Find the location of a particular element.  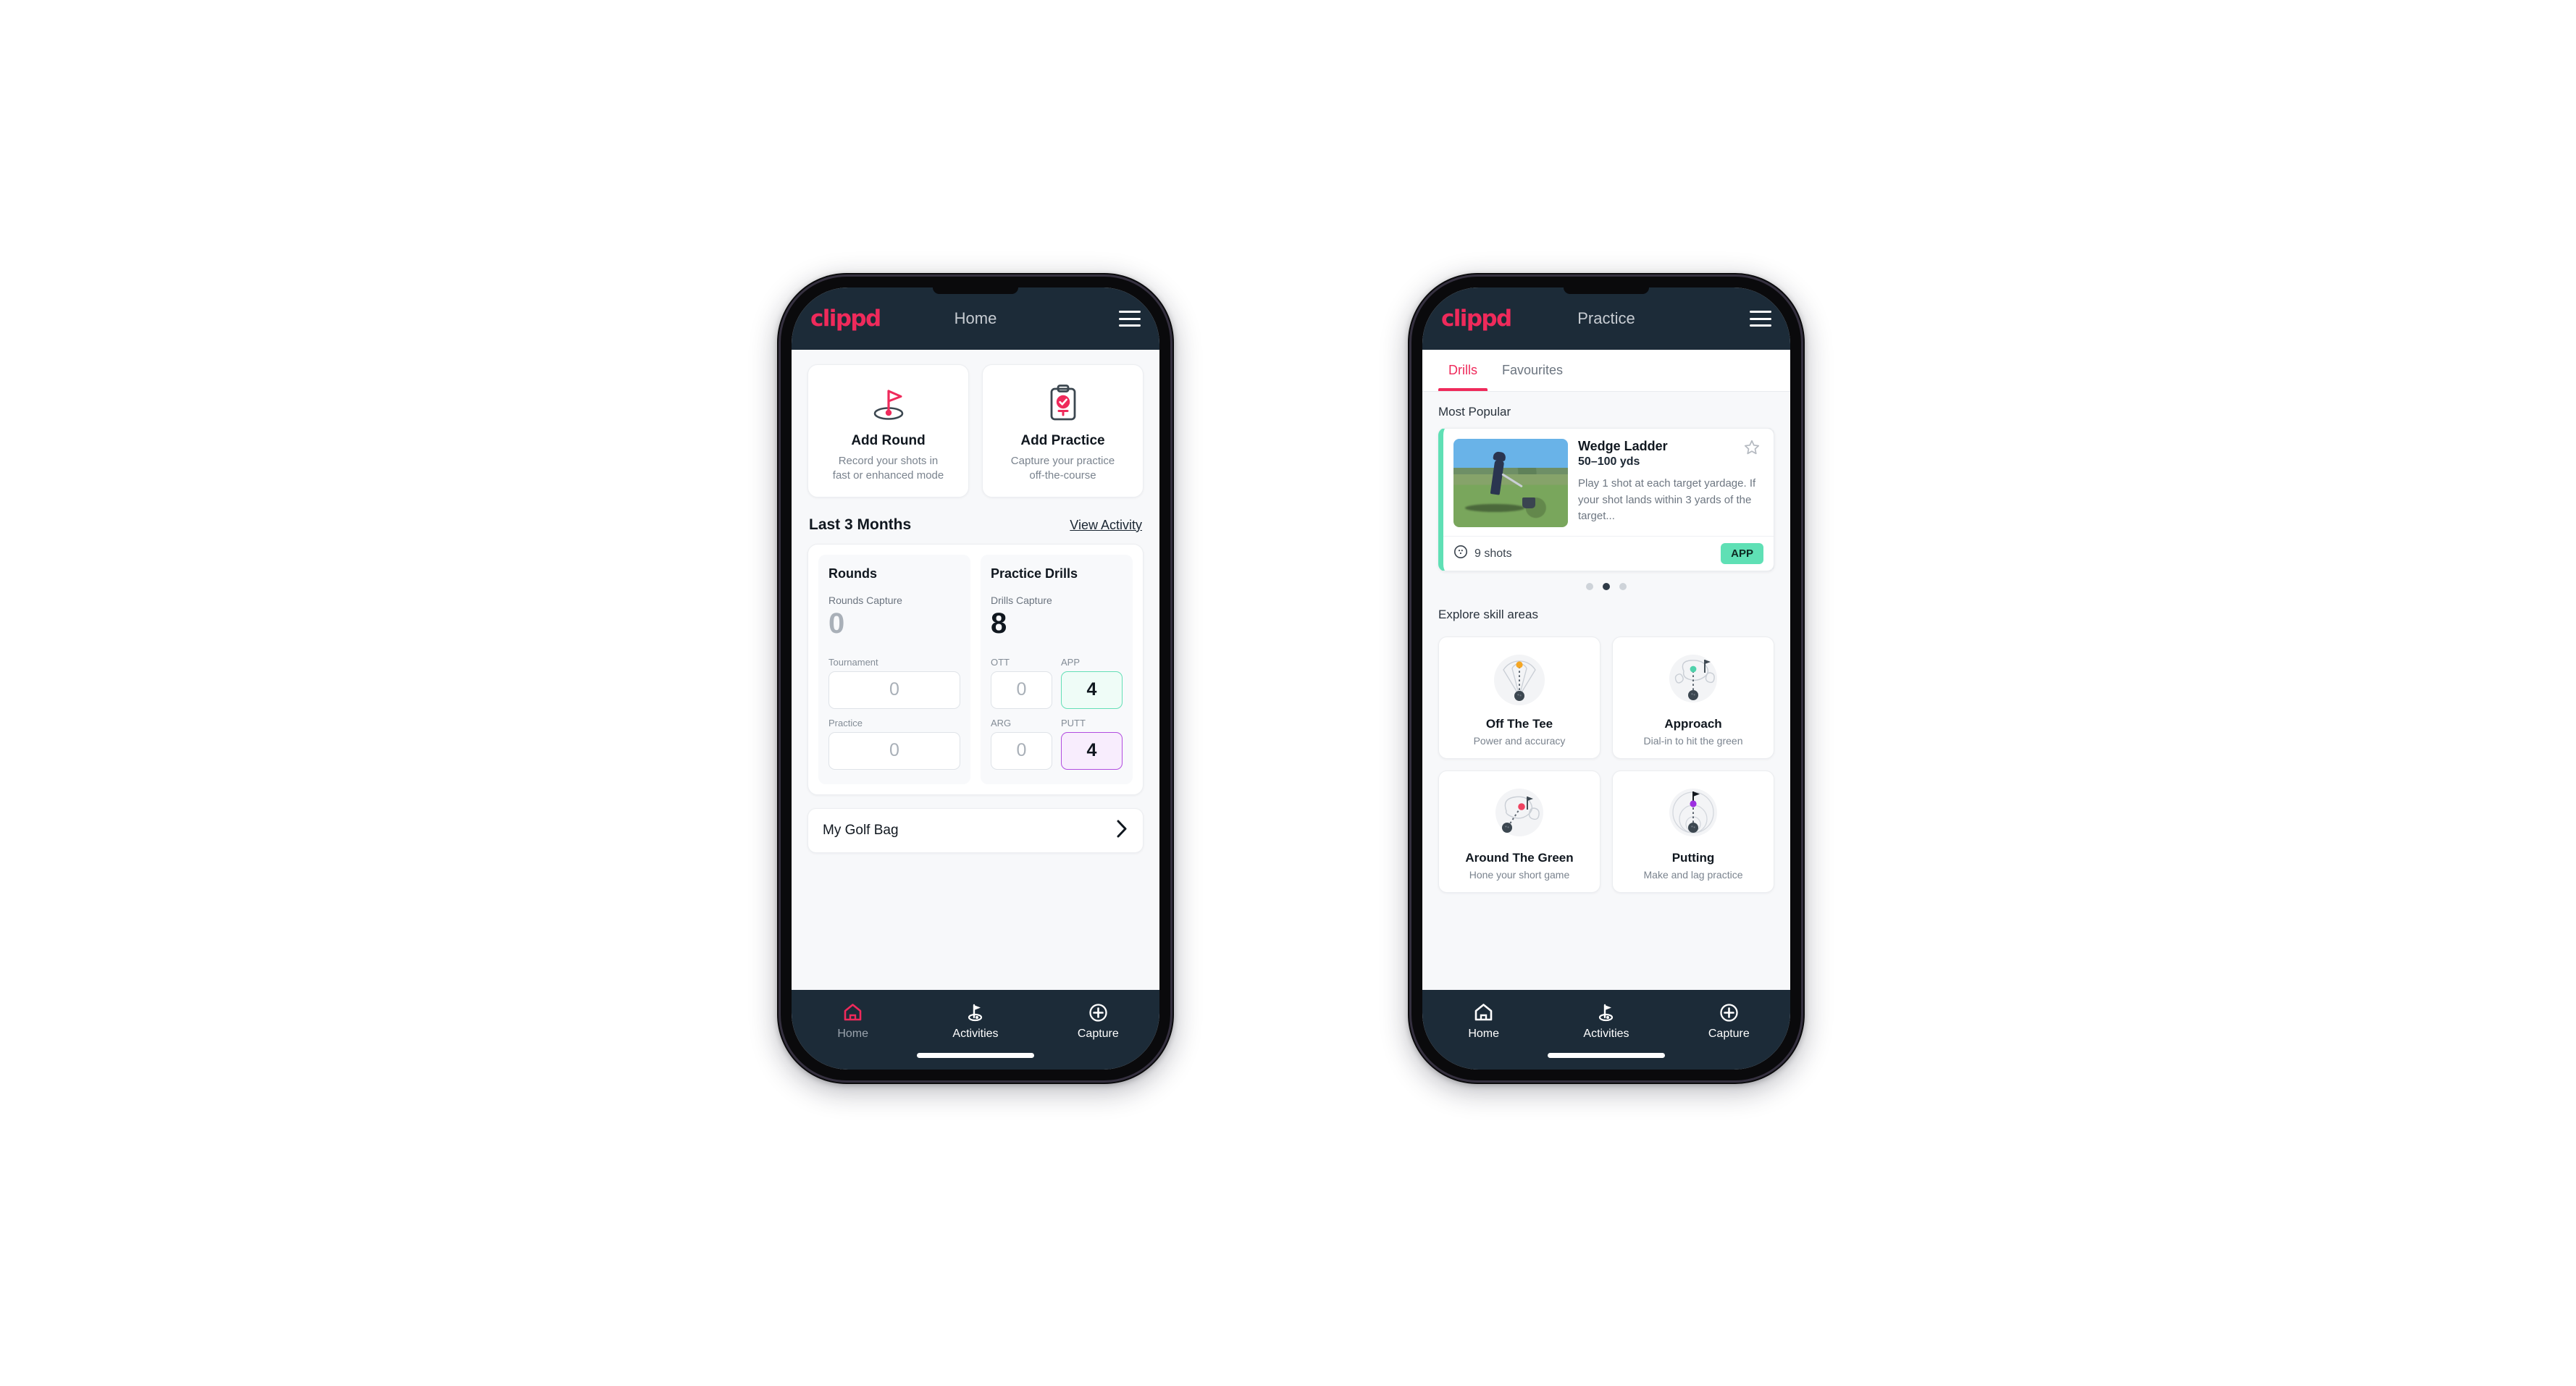

skill-subtitle: Power and accuracy is located at coordinates (1519, 741).